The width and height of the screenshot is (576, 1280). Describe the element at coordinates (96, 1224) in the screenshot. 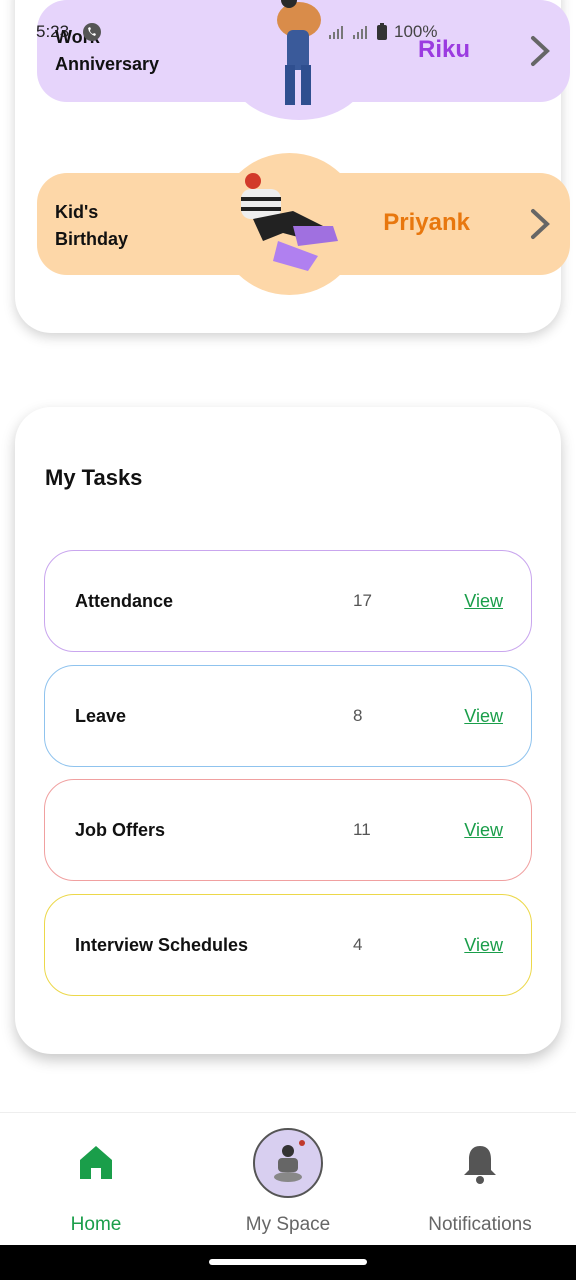

I see `nav-home-label: Home` at that location.